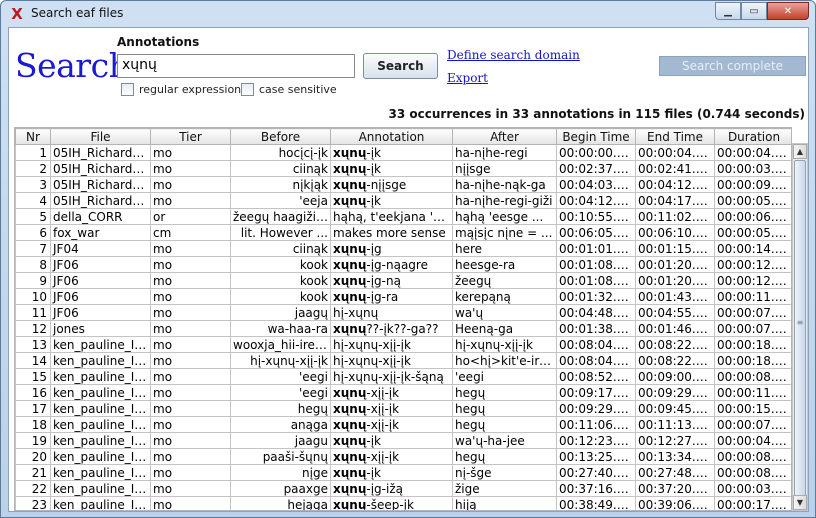  I want to click on cell-annotation: xųnų-xįį-įk, so click(391, 456).